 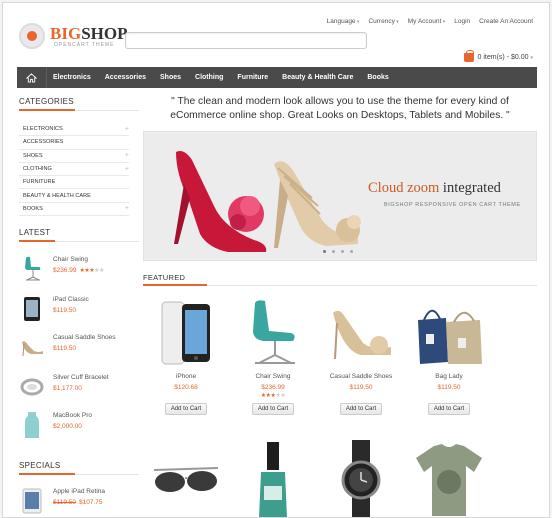 I want to click on bag-lady-image, so click(x=449, y=333).